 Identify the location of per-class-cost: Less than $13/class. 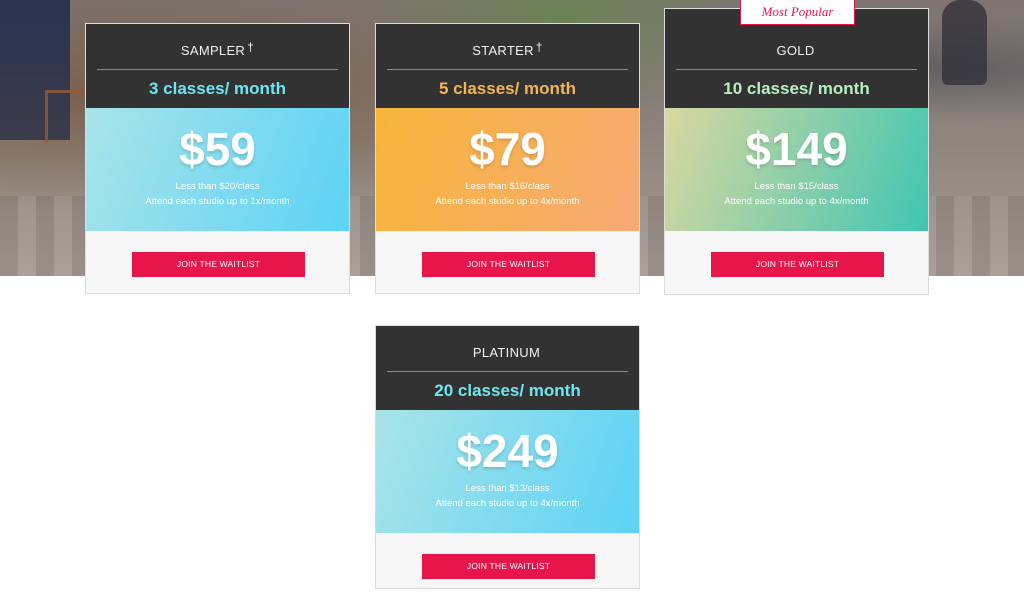
(507, 488).